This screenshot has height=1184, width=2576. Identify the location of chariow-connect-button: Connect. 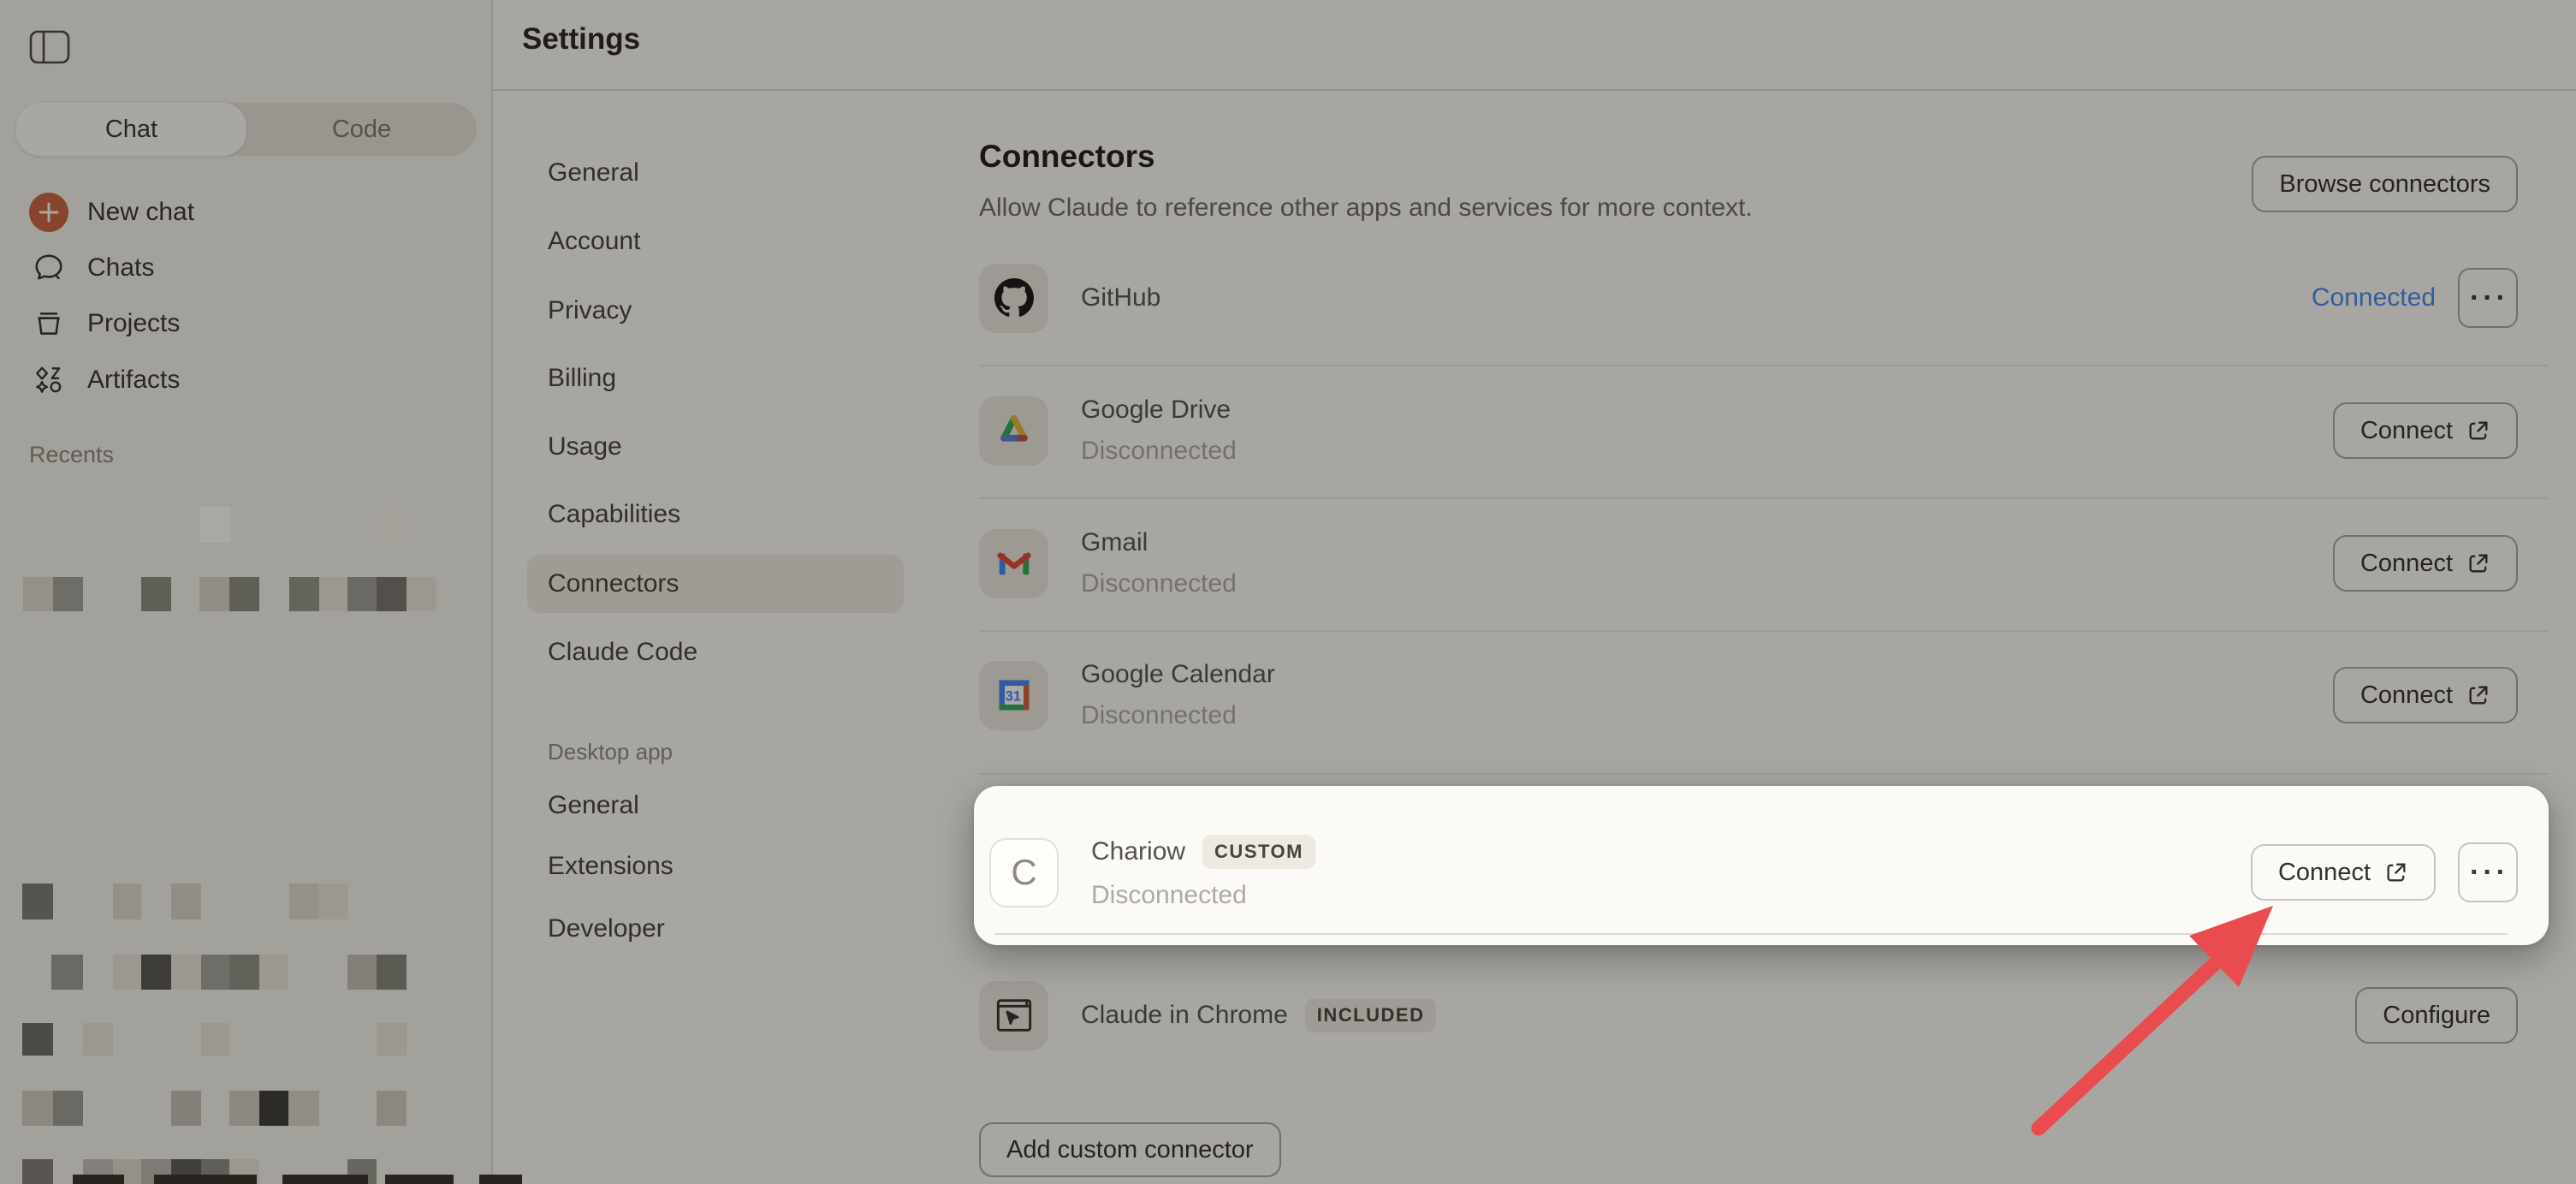
(2343, 872).